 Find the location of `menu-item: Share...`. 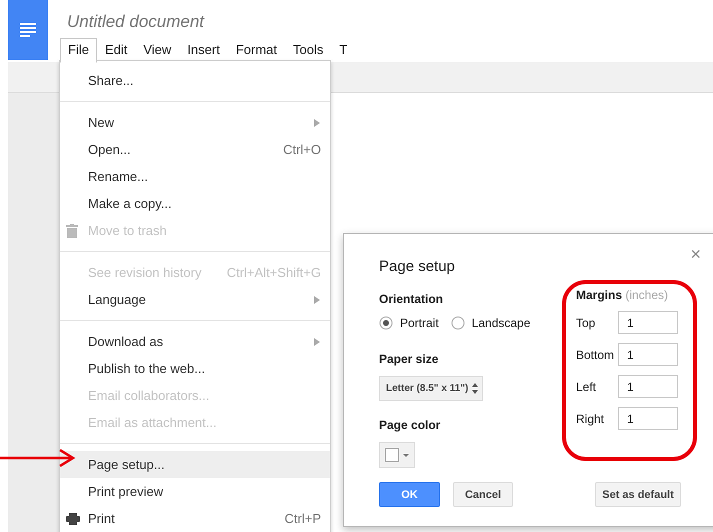

menu-item: Share... is located at coordinates (195, 80).